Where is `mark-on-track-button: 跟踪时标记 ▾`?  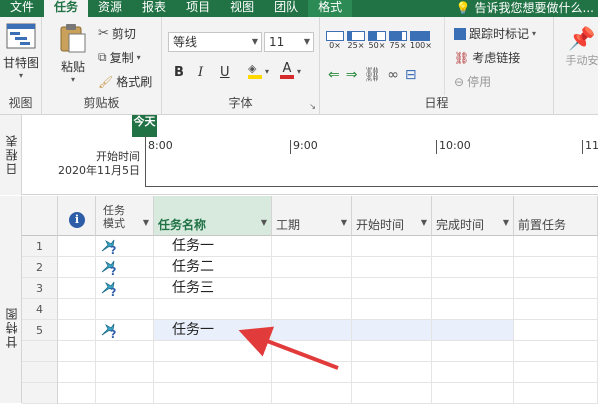
mark-on-track-button: 跟踪时标记 ▾ is located at coordinates (495, 33).